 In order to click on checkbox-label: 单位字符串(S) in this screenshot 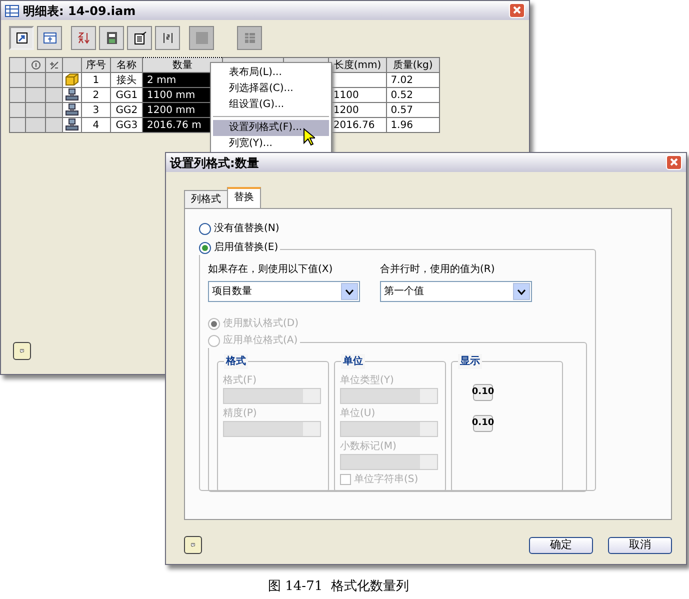, I will do `click(386, 479)`.